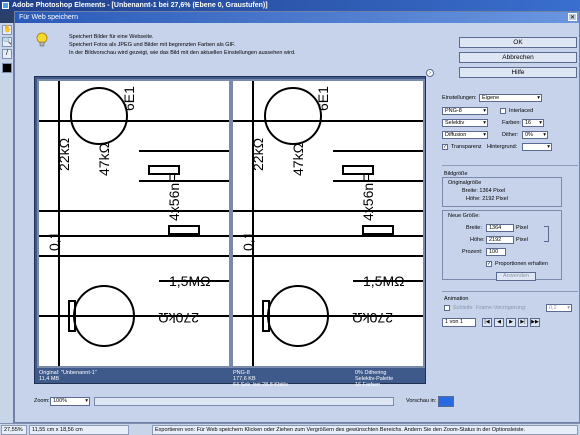  Describe the element at coordinates (511, 322) in the screenshot. I see `play-icon: ▶` at that location.